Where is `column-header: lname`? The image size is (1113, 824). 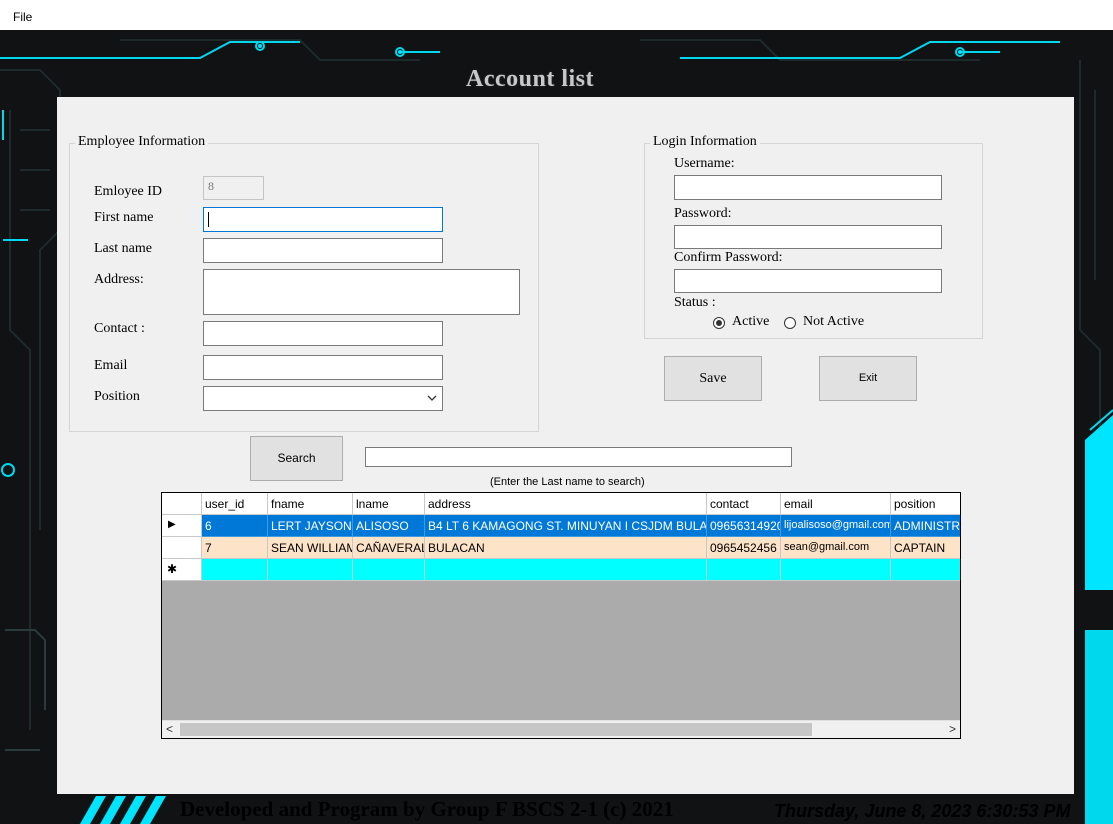
column-header: lname is located at coordinates (389, 504).